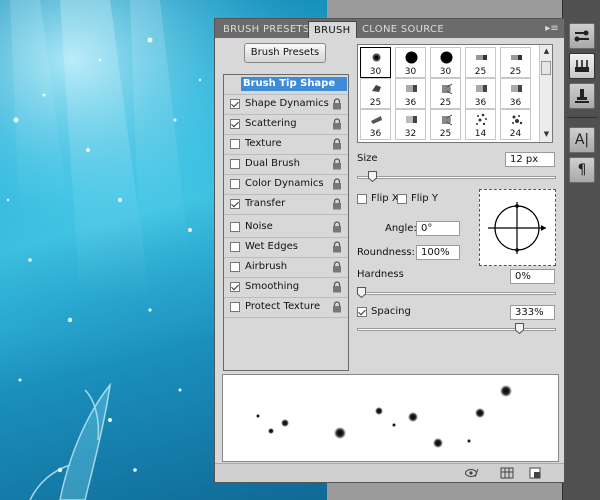  What do you see at coordinates (515, 134) in the screenshot?
I see `brush-tip-size: 24` at bounding box center [515, 134].